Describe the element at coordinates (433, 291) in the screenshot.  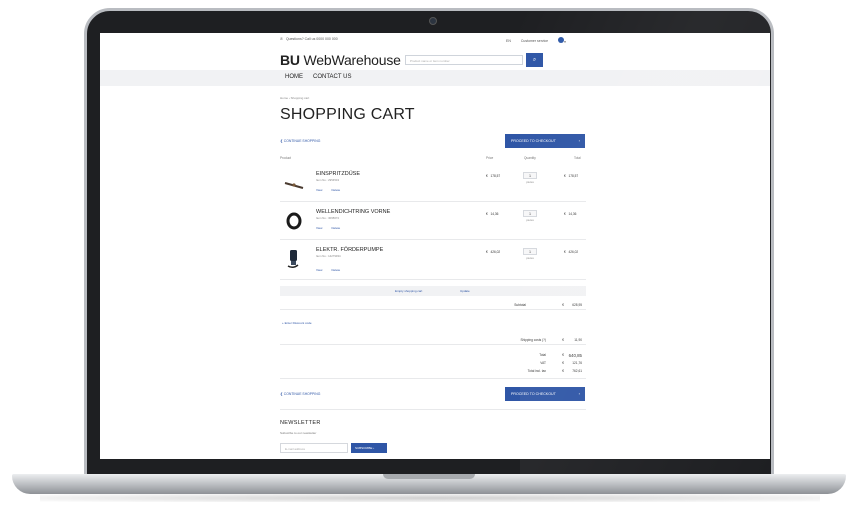
I see `cart-action-bar: Empty shopping cart Update` at that location.